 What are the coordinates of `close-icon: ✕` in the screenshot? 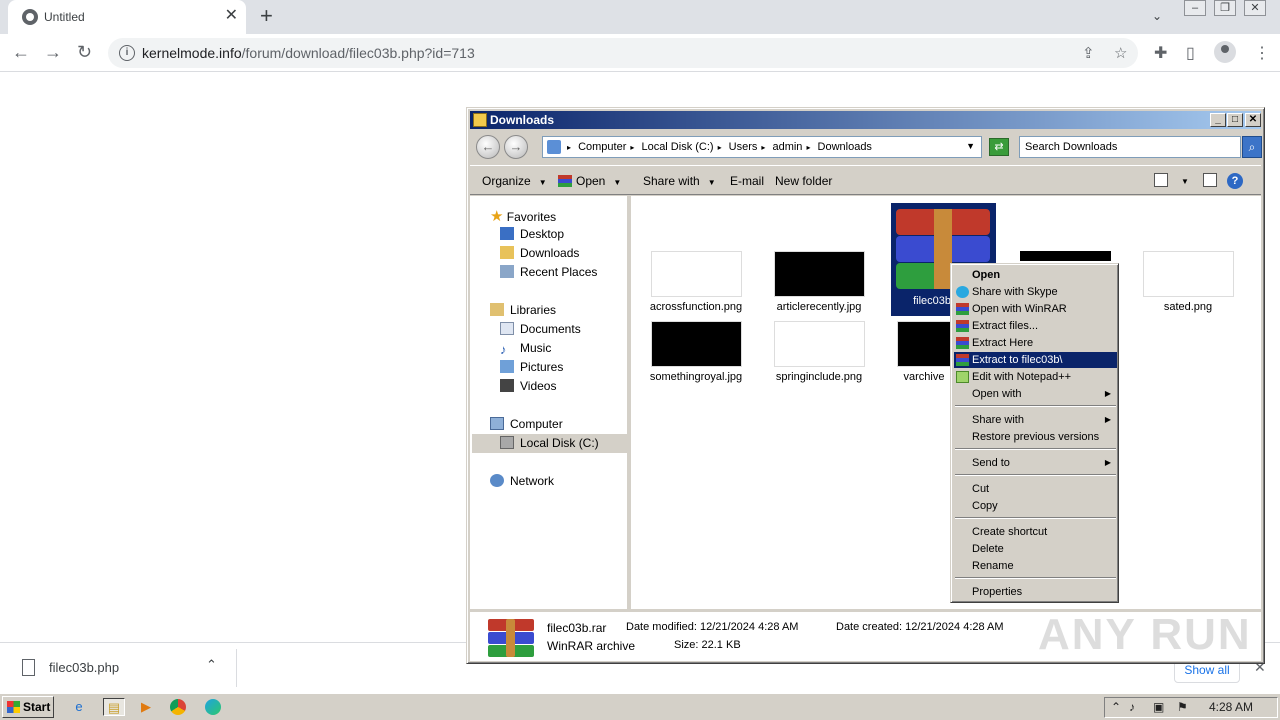 It's located at (1253, 120).